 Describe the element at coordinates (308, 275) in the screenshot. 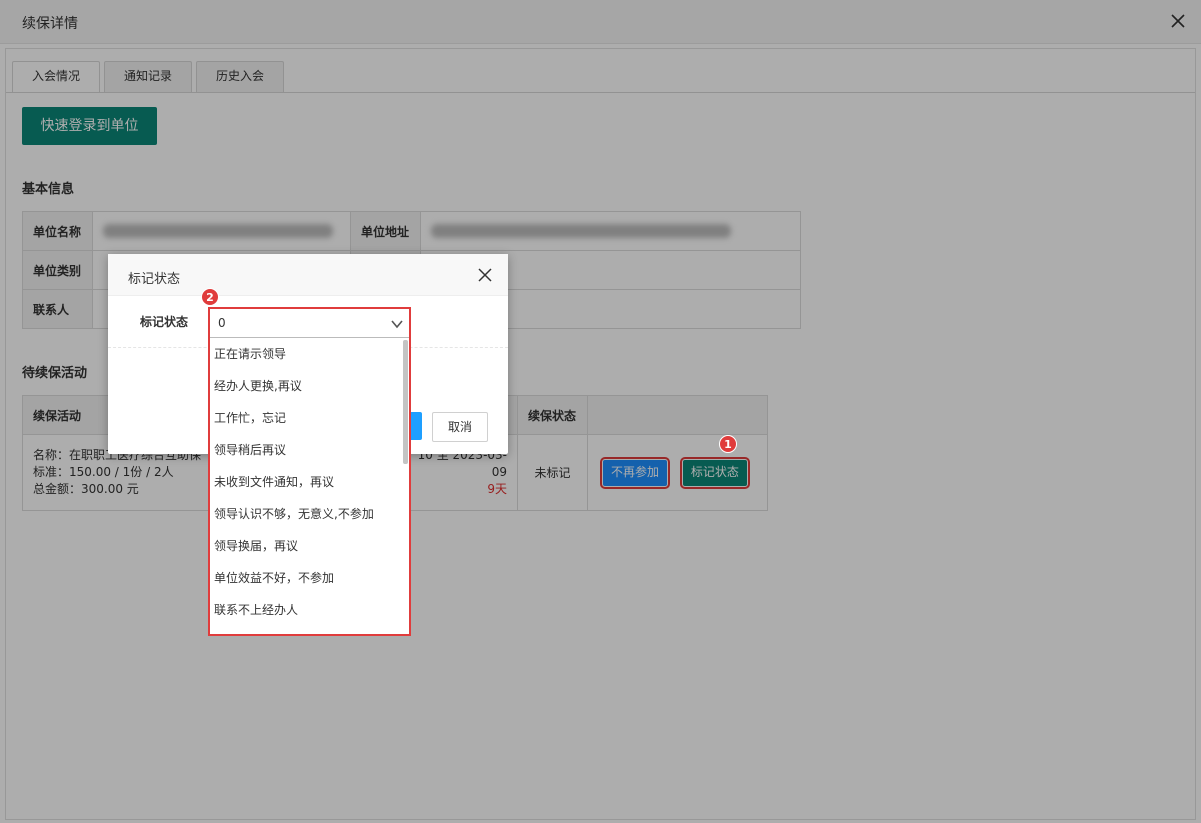

I see `dialog-header: 标记状态` at that location.